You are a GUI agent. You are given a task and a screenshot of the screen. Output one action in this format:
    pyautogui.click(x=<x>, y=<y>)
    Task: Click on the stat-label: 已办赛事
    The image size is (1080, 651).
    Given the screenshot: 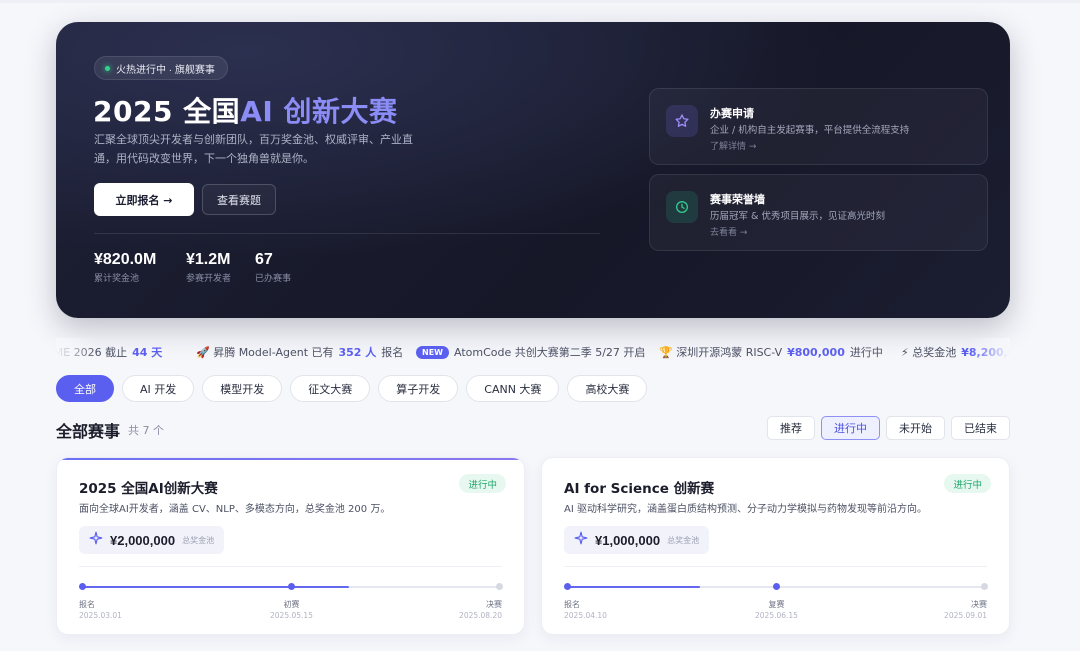 What is the action you would take?
    pyautogui.click(x=273, y=279)
    